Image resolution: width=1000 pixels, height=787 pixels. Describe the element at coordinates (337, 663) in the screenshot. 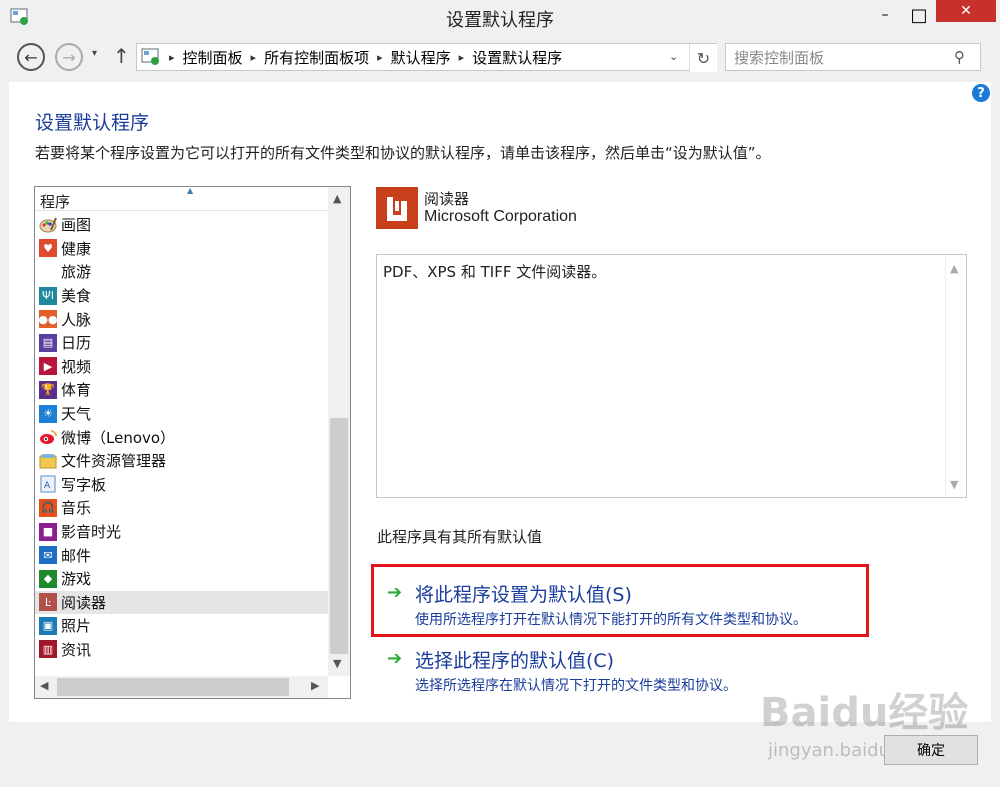

I see `scroll-down-icon: ▼` at that location.